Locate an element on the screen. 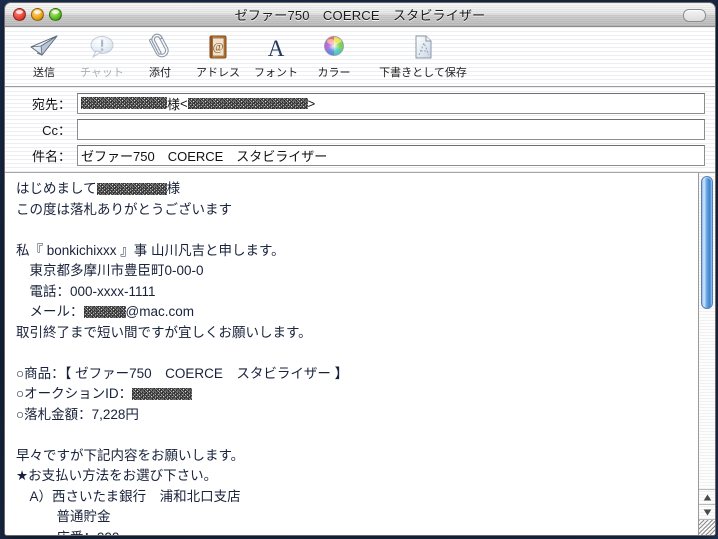 This screenshot has height=539, width=718. toolbar-label-address: アドレス is located at coordinates (218, 73).